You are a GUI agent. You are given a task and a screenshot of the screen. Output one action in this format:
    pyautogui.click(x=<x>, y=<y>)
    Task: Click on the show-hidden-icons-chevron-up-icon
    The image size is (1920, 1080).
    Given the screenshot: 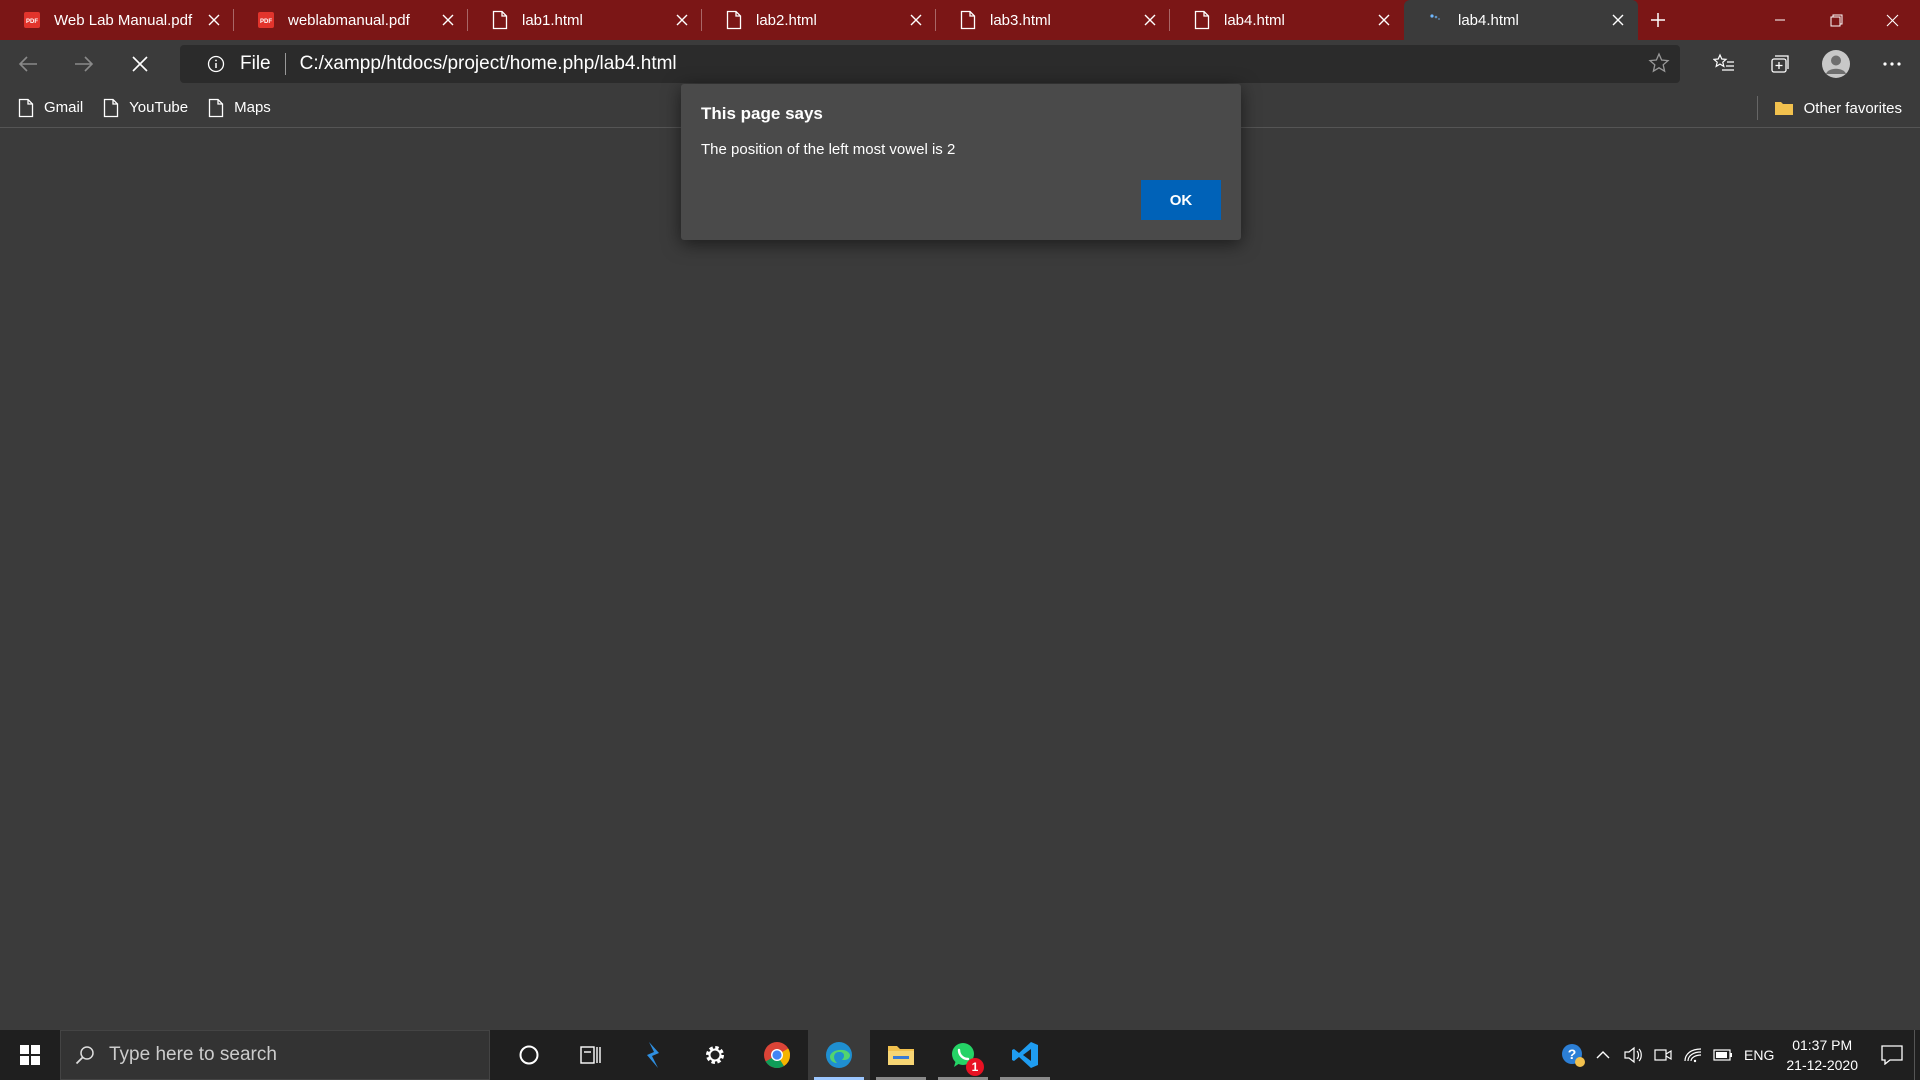 What is the action you would take?
    pyautogui.click(x=1603, y=1055)
    